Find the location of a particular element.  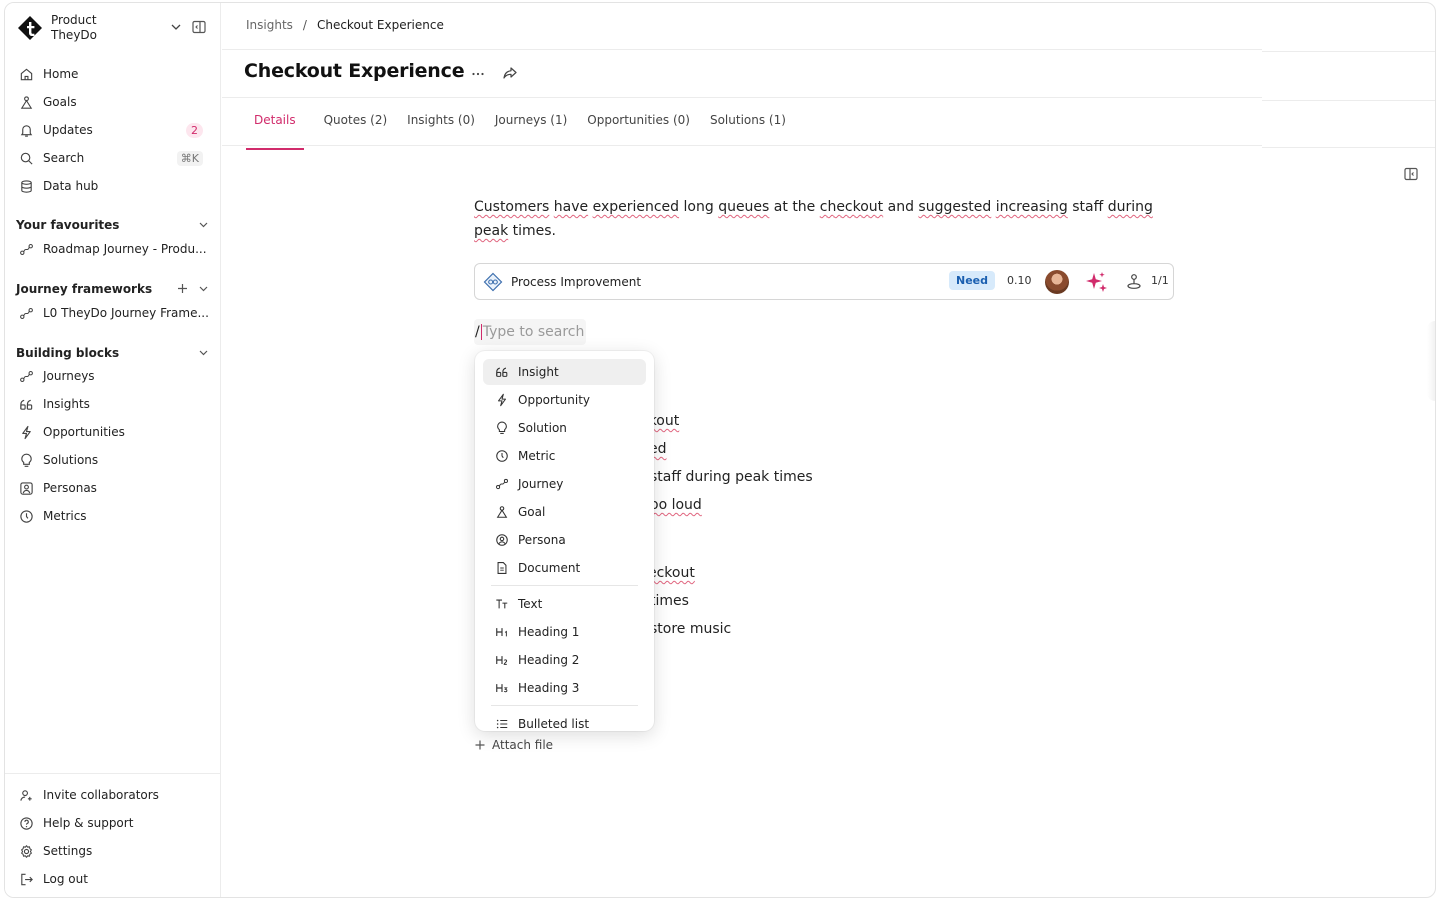

settings-button: Settings is located at coordinates (113, 851).